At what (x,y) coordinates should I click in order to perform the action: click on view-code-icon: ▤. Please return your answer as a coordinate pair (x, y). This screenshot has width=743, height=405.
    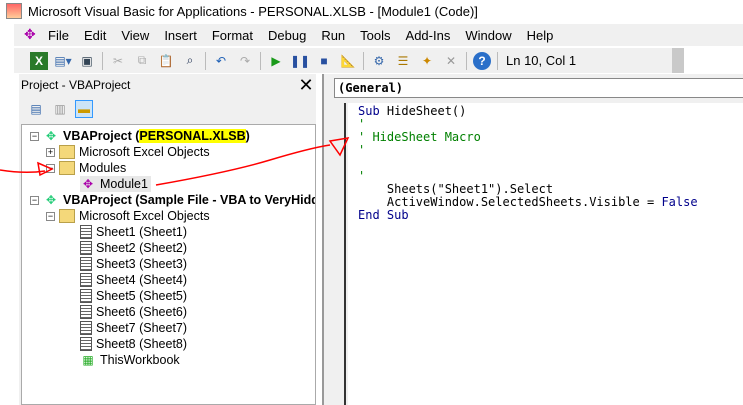
    Looking at the image, I should click on (36, 109).